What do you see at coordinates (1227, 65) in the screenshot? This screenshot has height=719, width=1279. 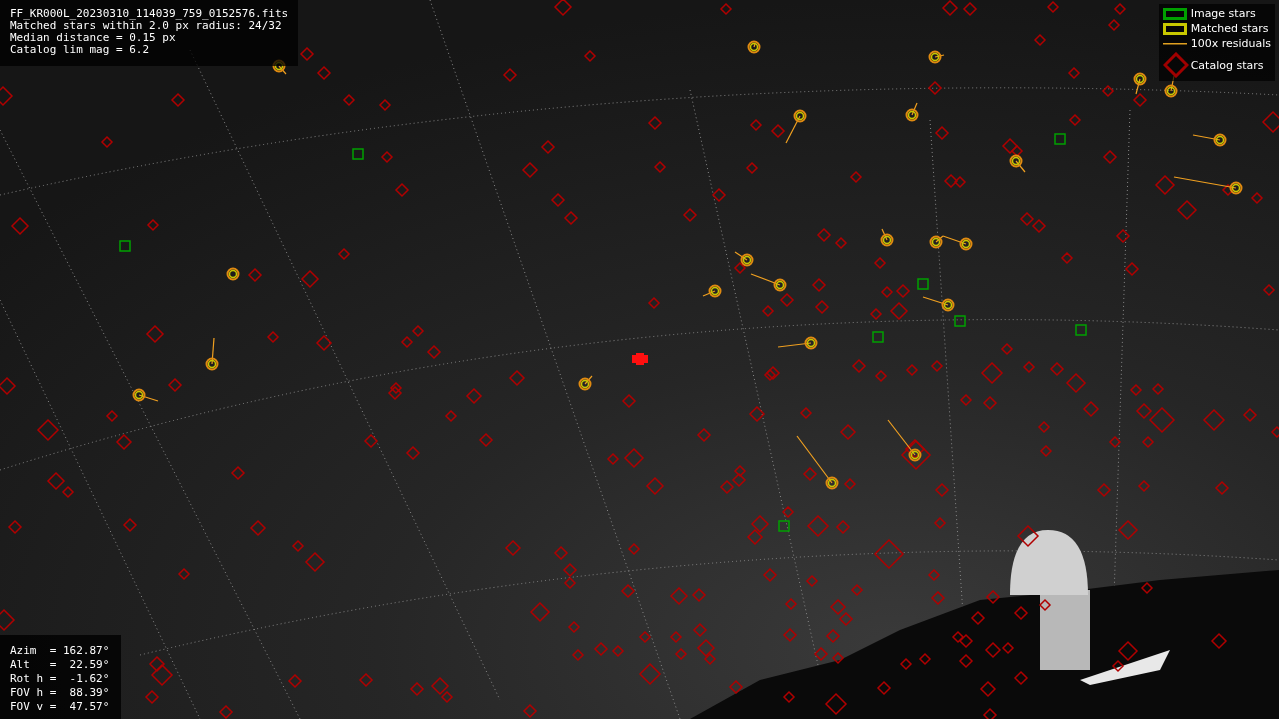 I see `legend-label: Catalog stars` at bounding box center [1227, 65].